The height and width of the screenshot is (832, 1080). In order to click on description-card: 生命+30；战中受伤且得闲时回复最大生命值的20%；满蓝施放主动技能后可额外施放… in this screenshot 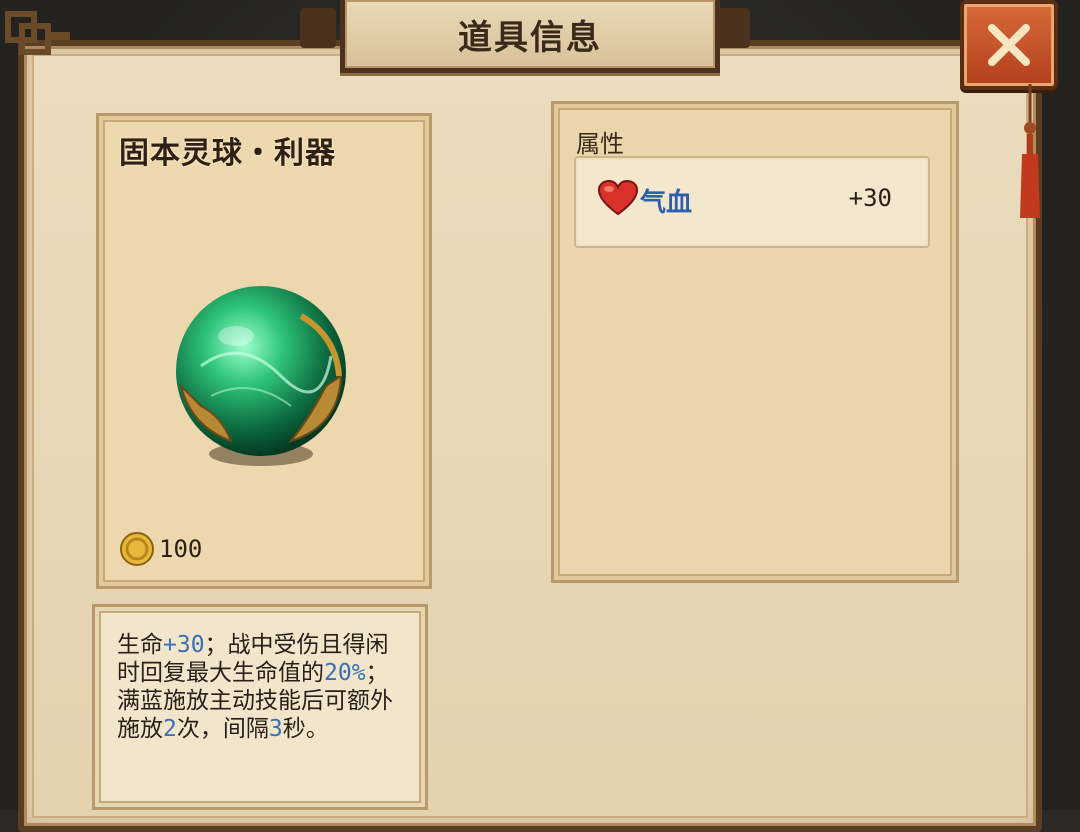, I will do `click(260, 707)`.